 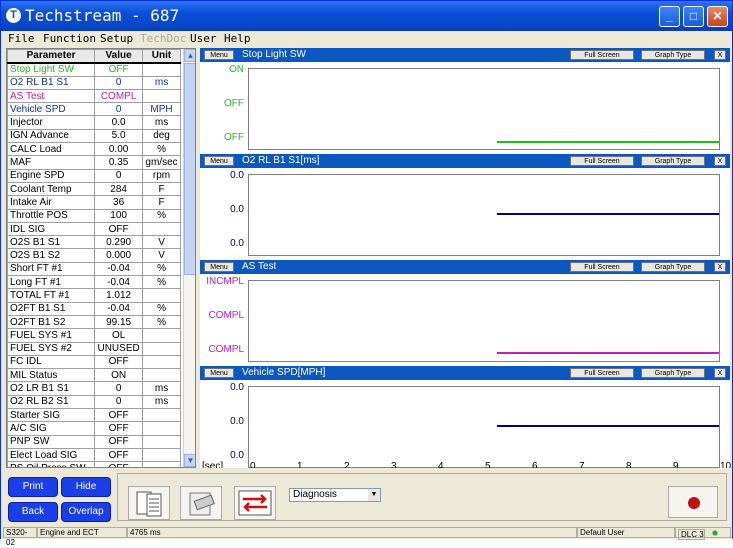 I want to click on table-row: MAF 0.35 gm/sec, so click(x=94, y=162).